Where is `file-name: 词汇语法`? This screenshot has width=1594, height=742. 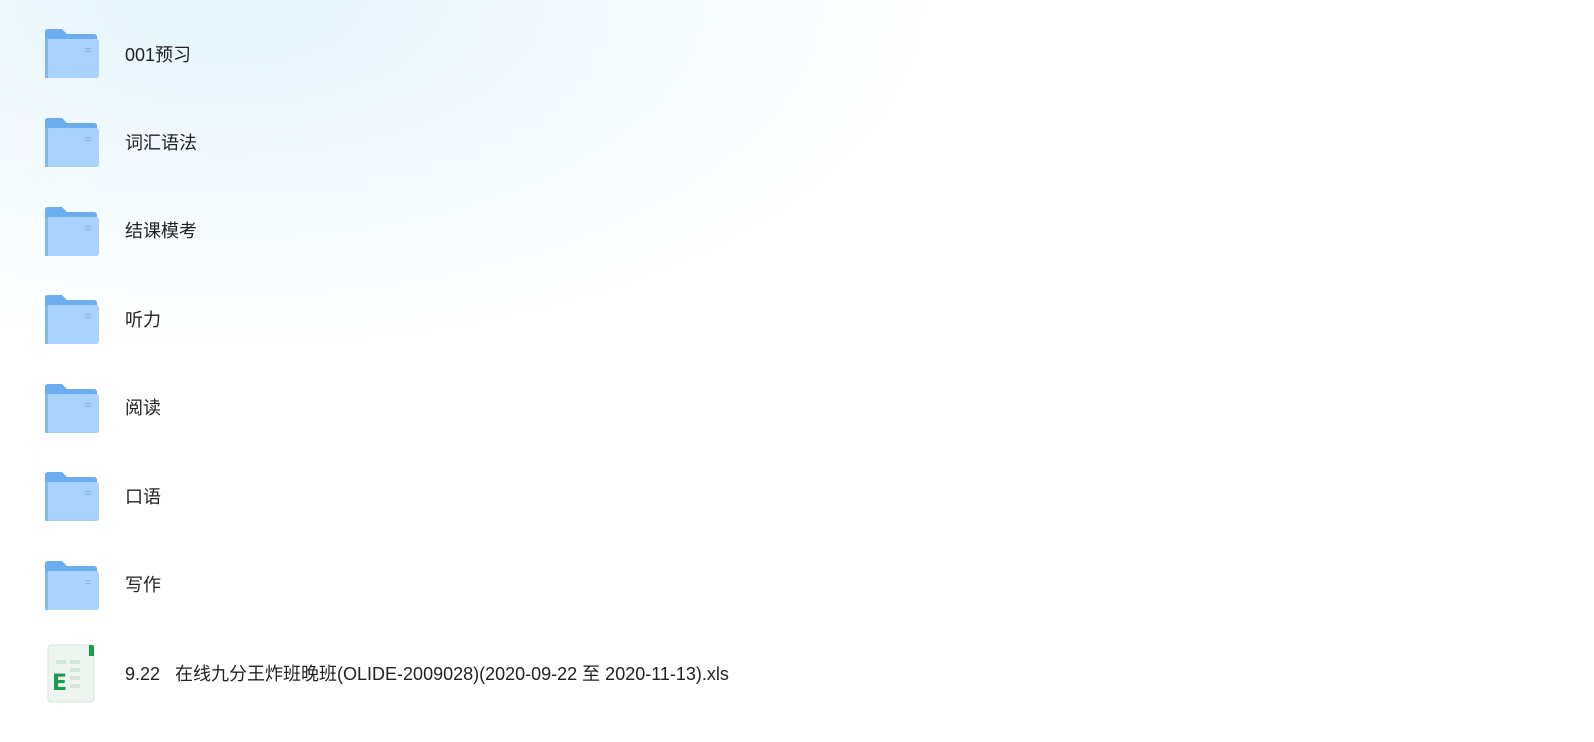 file-name: 词汇语法 is located at coordinates (161, 143).